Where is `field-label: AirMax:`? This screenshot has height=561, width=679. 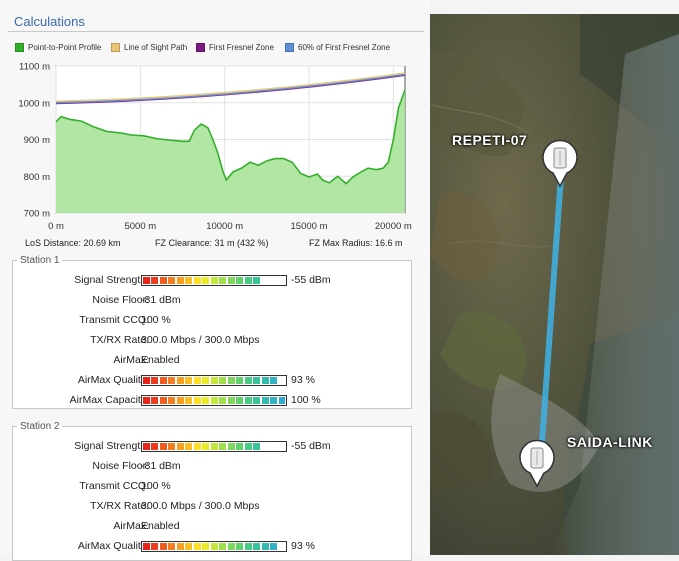
field-label: AirMax: is located at coordinates (131, 526).